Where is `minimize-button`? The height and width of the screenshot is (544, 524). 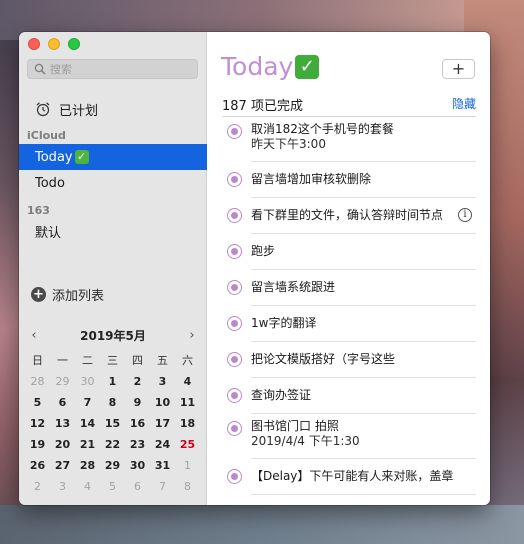
minimize-button is located at coordinates (54, 44).